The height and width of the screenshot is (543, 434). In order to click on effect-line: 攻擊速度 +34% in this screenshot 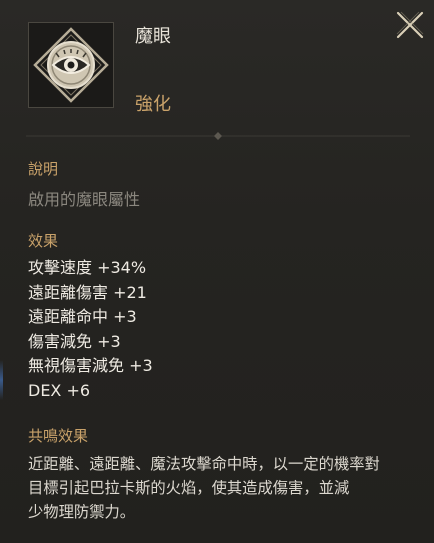, I will do `click(87, 267)`.